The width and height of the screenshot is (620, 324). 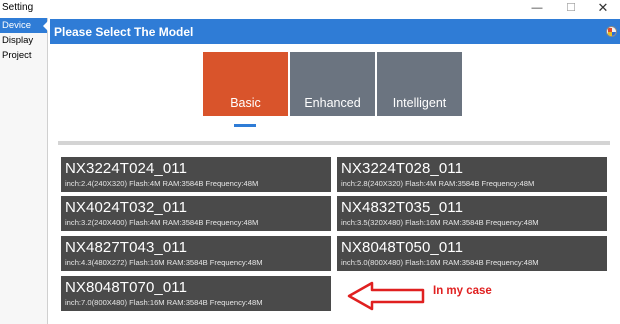 What do you see at coordinates (126, 207) in the screenshot?
I see `model-name: NX4024T032_011` at bounding box center [126, 207].